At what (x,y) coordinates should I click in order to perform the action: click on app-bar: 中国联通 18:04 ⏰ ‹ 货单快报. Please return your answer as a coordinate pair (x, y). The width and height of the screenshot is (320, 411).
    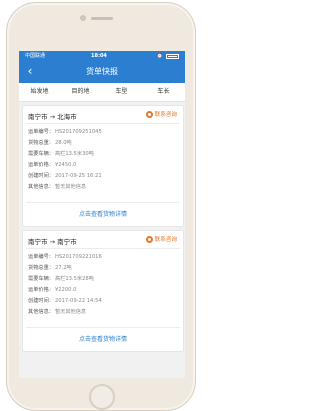
    Looking at the image, I should click on (102, 67).